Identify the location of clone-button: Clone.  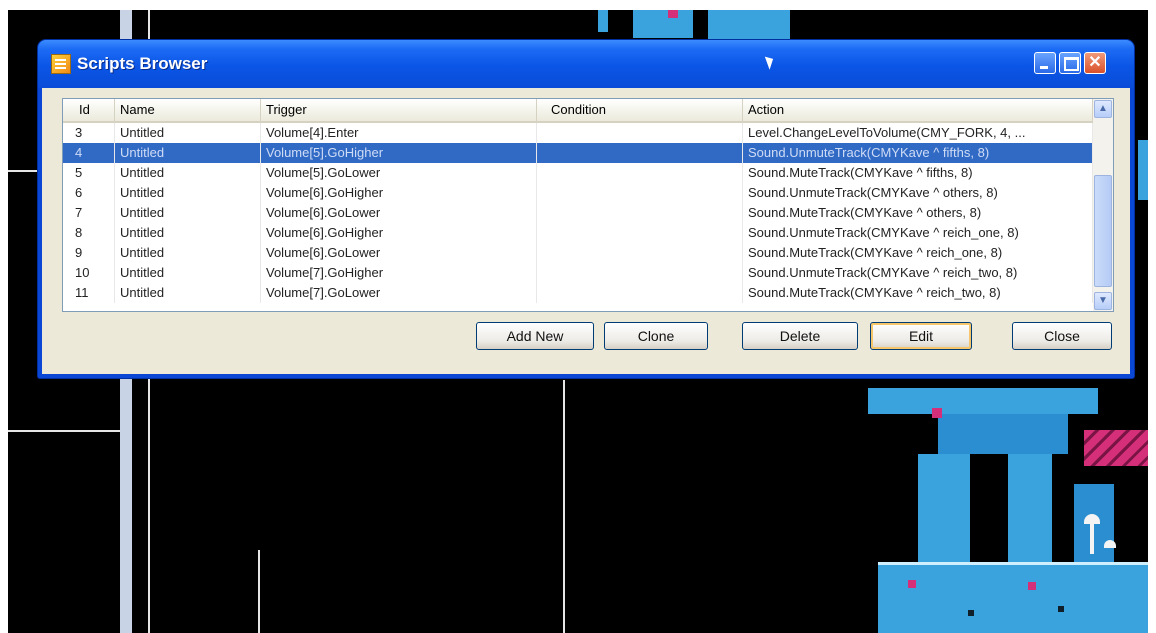
(656, 336).